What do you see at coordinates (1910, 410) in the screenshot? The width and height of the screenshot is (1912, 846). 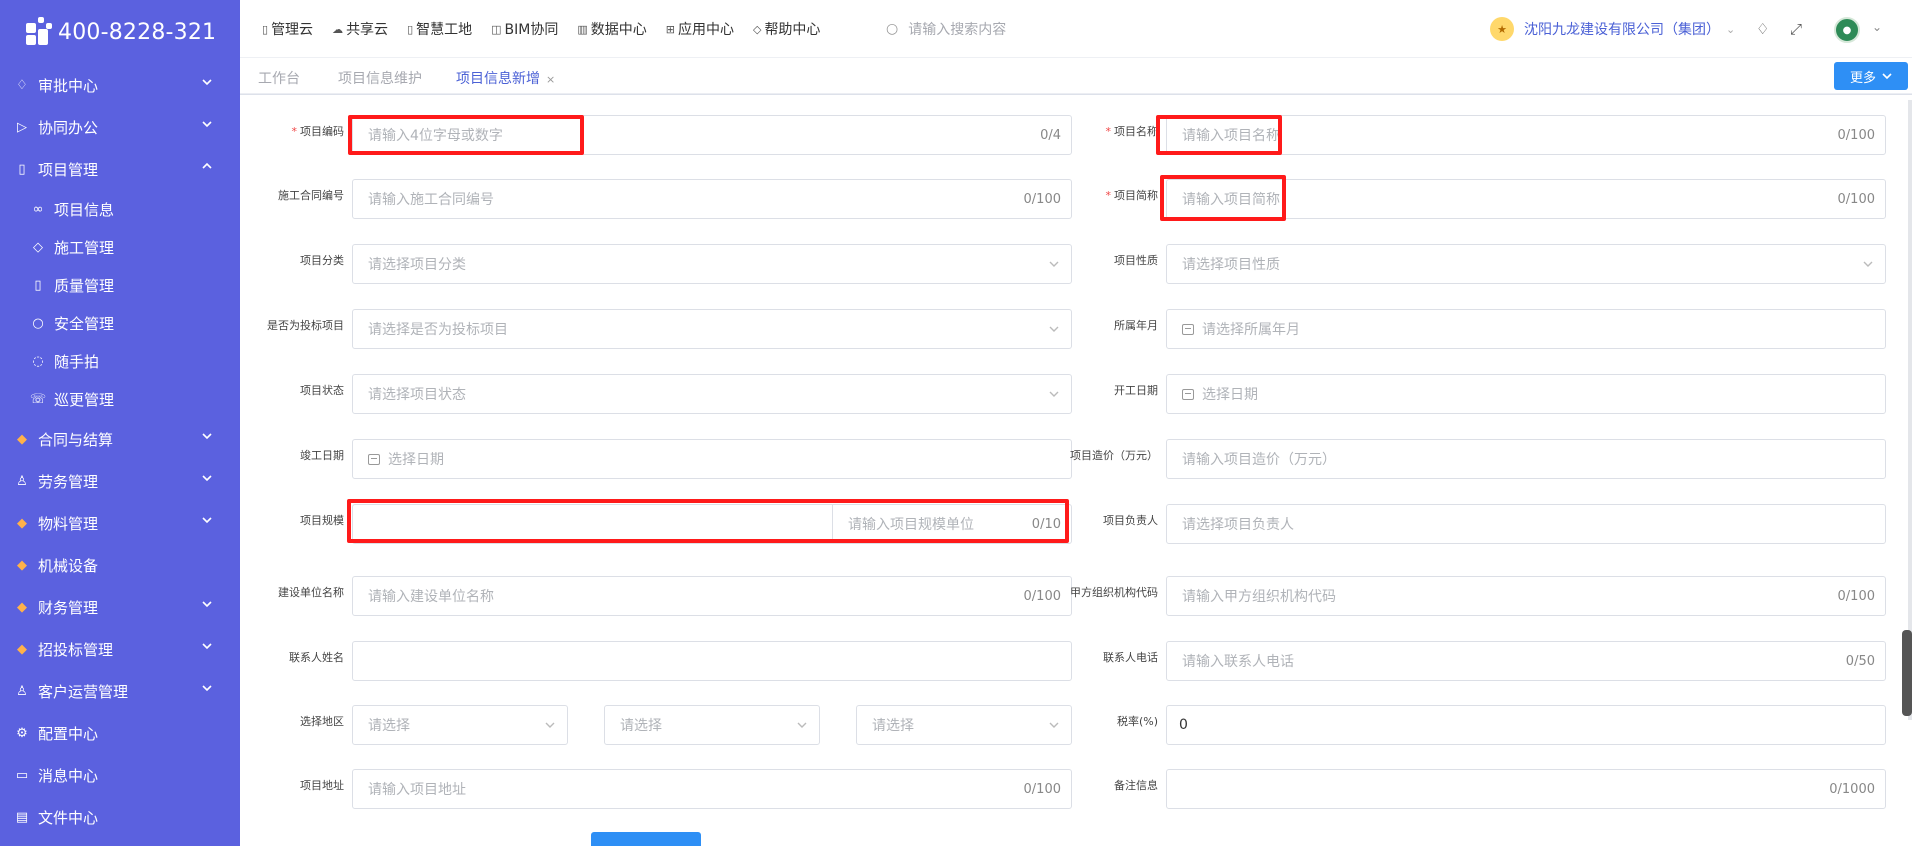 I see `scrollbar-track` at bounding box center [1910, 410].